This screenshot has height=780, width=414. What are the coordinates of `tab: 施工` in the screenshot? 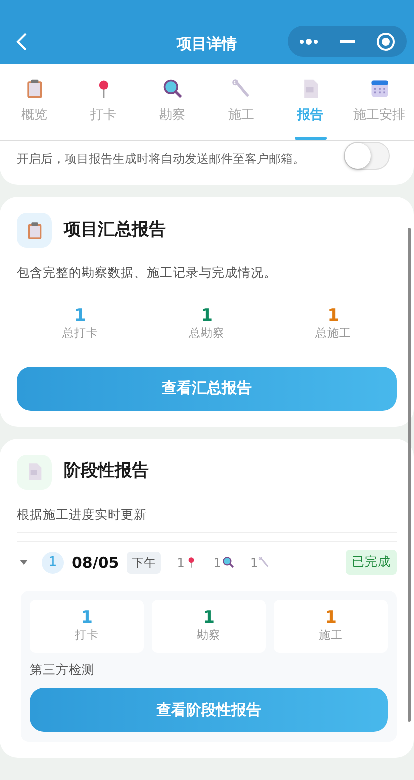 It's located at (241, 102).